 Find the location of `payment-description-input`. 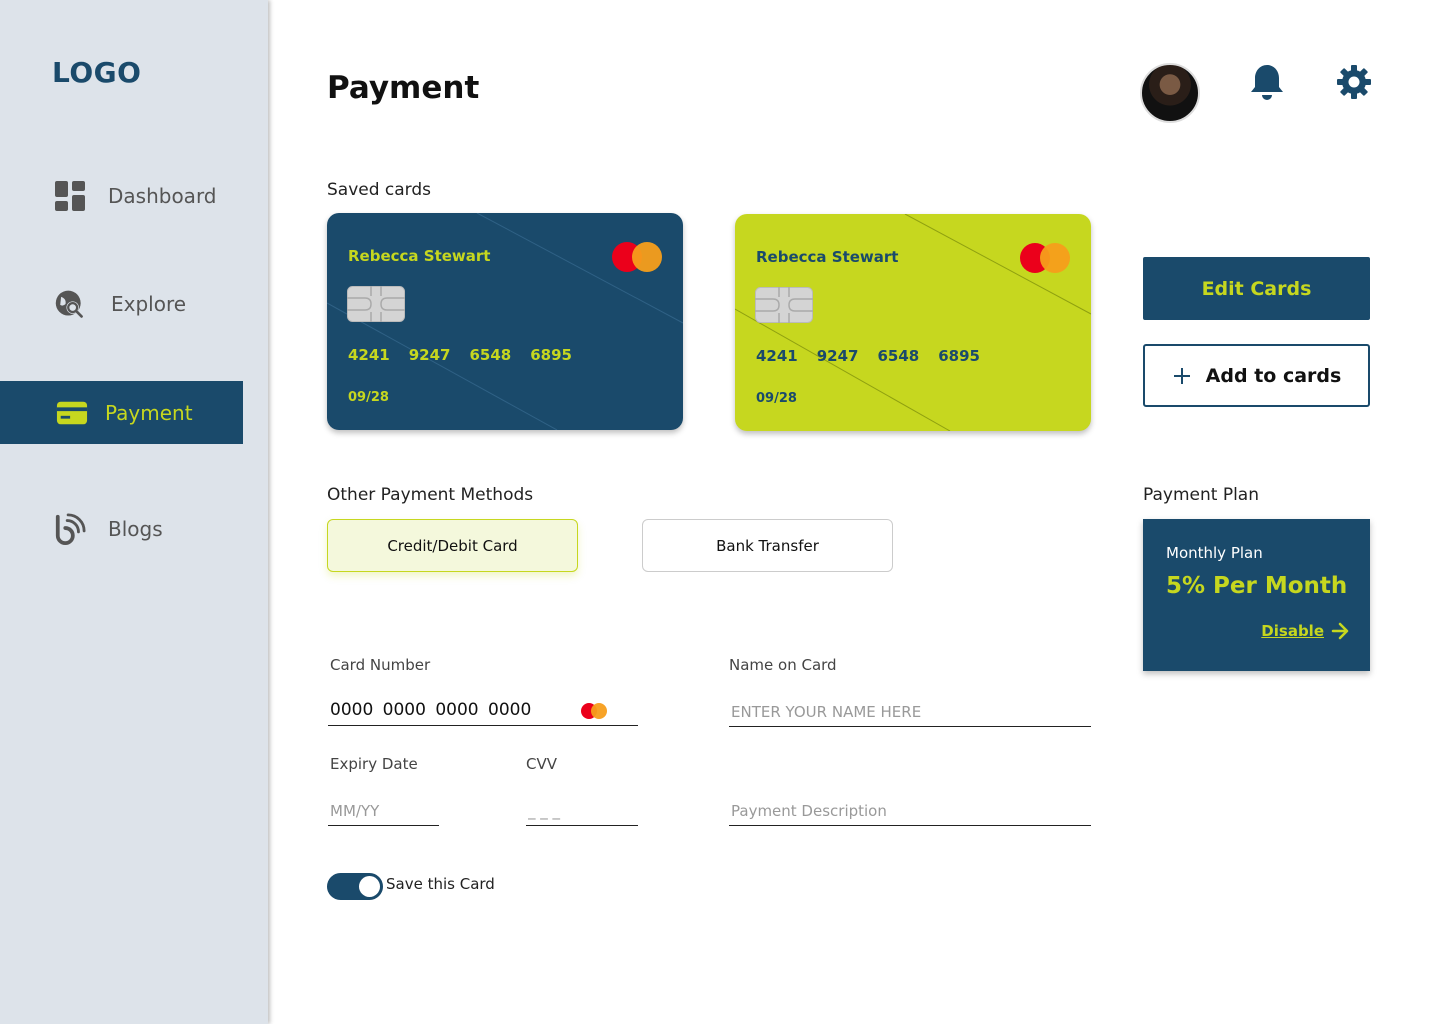

payment-description-input is located at coordinates (910, 810).